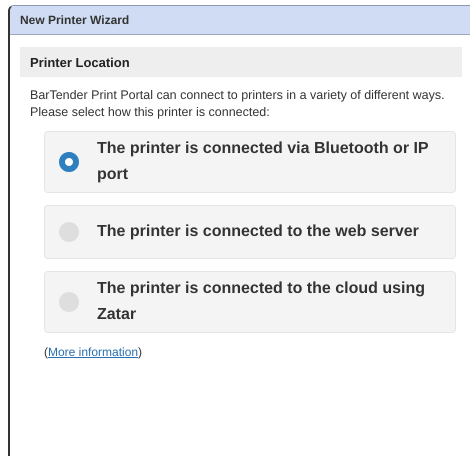 Image resolution: width=470 pixels, height=460 pixels. I want to click on connection-option: The printer is connected via Bluetooth or IP port, so click(250, 162).